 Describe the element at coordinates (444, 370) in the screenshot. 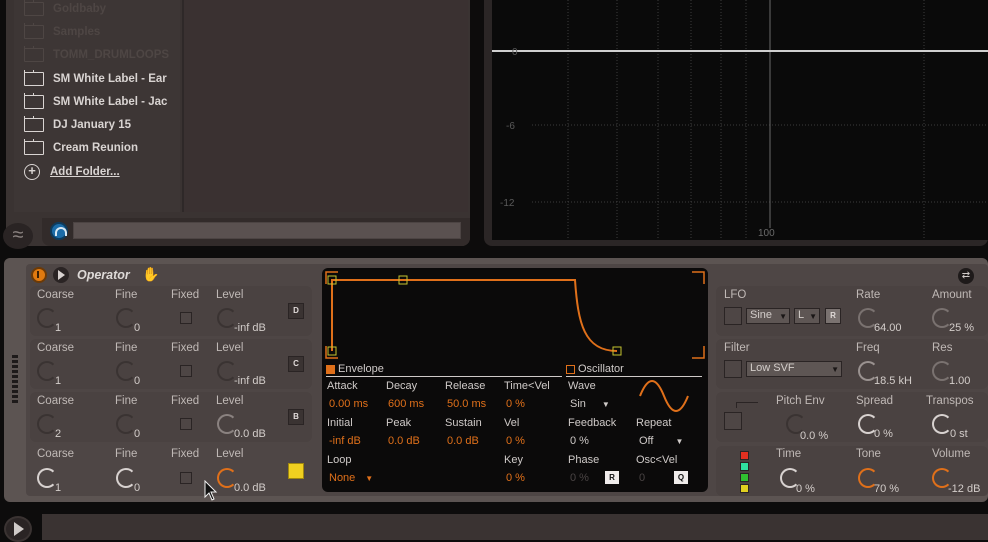

I see `envelope-tab: Envelope` at that location.